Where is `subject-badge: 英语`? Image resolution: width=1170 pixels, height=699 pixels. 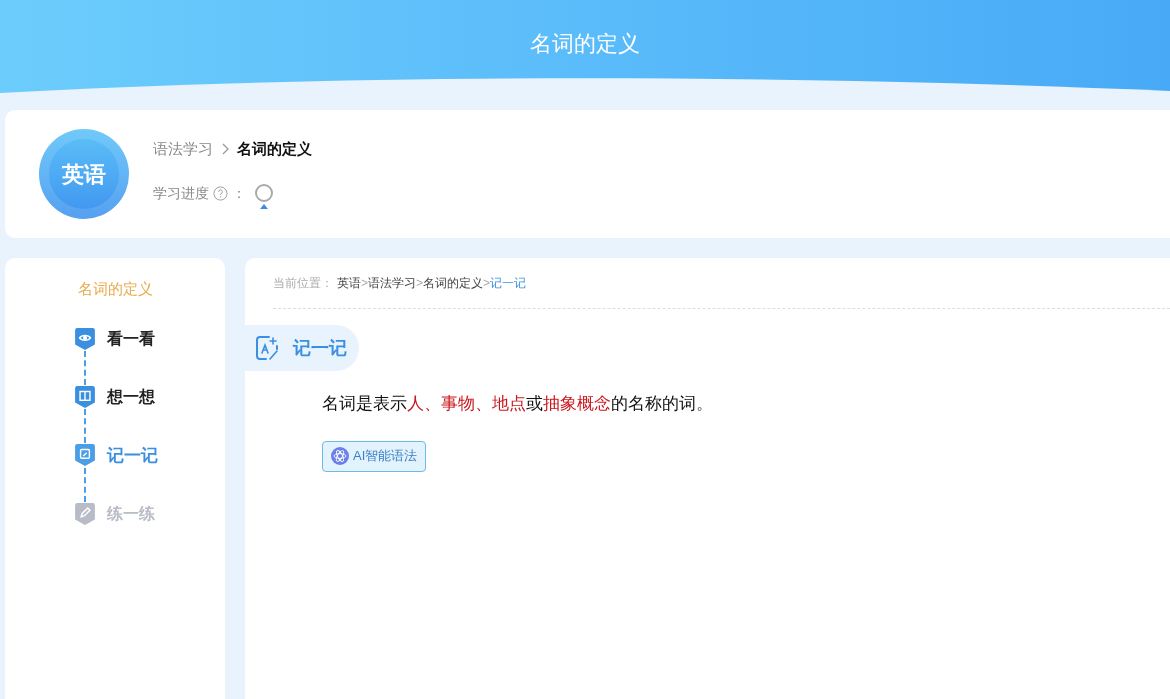
subject-badge: 英语 is located at coordinates (84, 174).